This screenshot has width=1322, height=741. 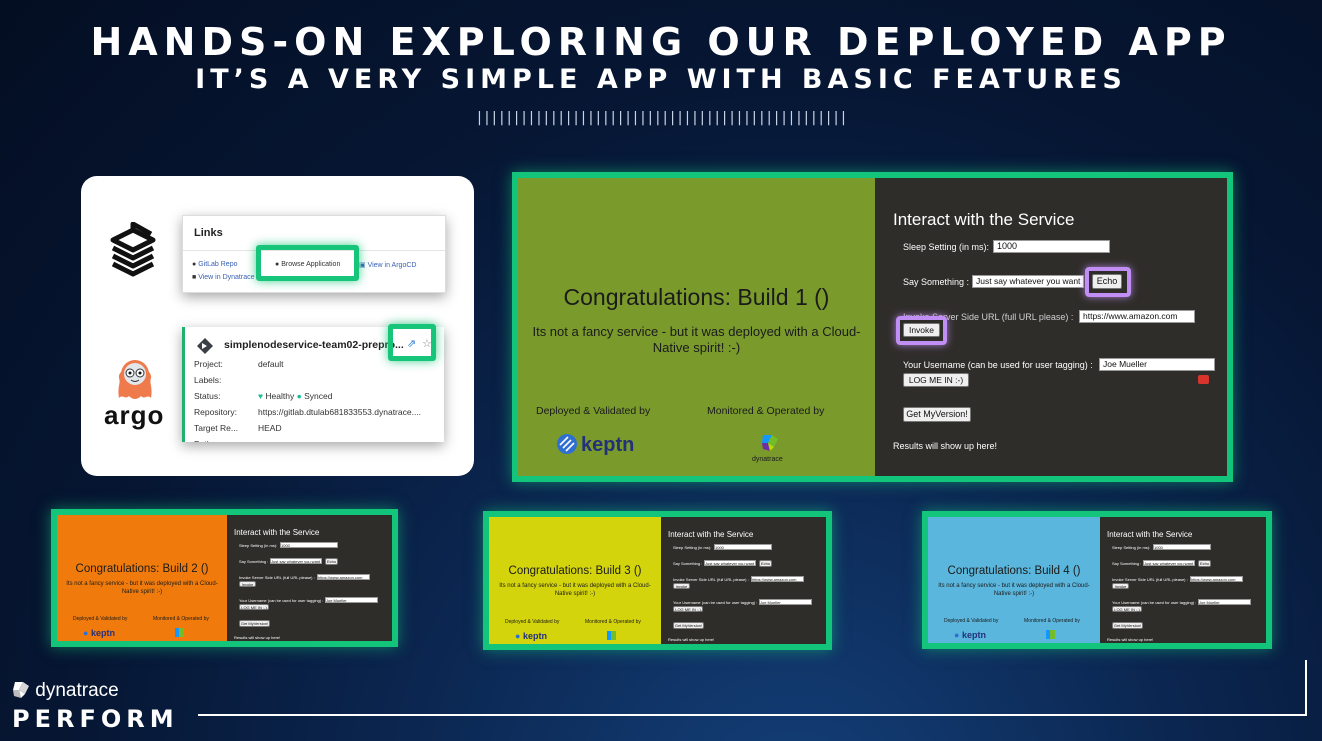 I want to click on link-view-in-dynatrace: ■ View in Dynatrace, so click(x=223, y=277).